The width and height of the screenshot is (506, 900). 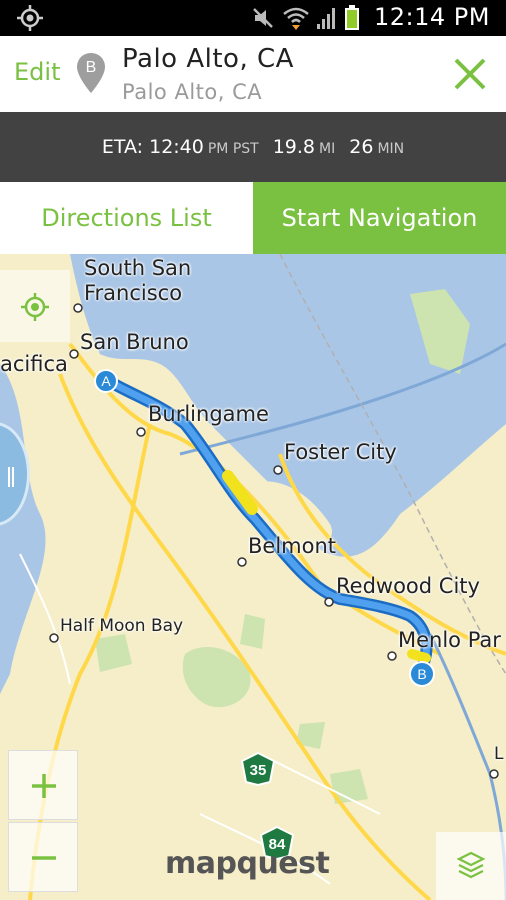 What do you see at coordinates (134, 342) in the screenshot?
I see `city-label: San Bruno` at bounding box center [134, 342].